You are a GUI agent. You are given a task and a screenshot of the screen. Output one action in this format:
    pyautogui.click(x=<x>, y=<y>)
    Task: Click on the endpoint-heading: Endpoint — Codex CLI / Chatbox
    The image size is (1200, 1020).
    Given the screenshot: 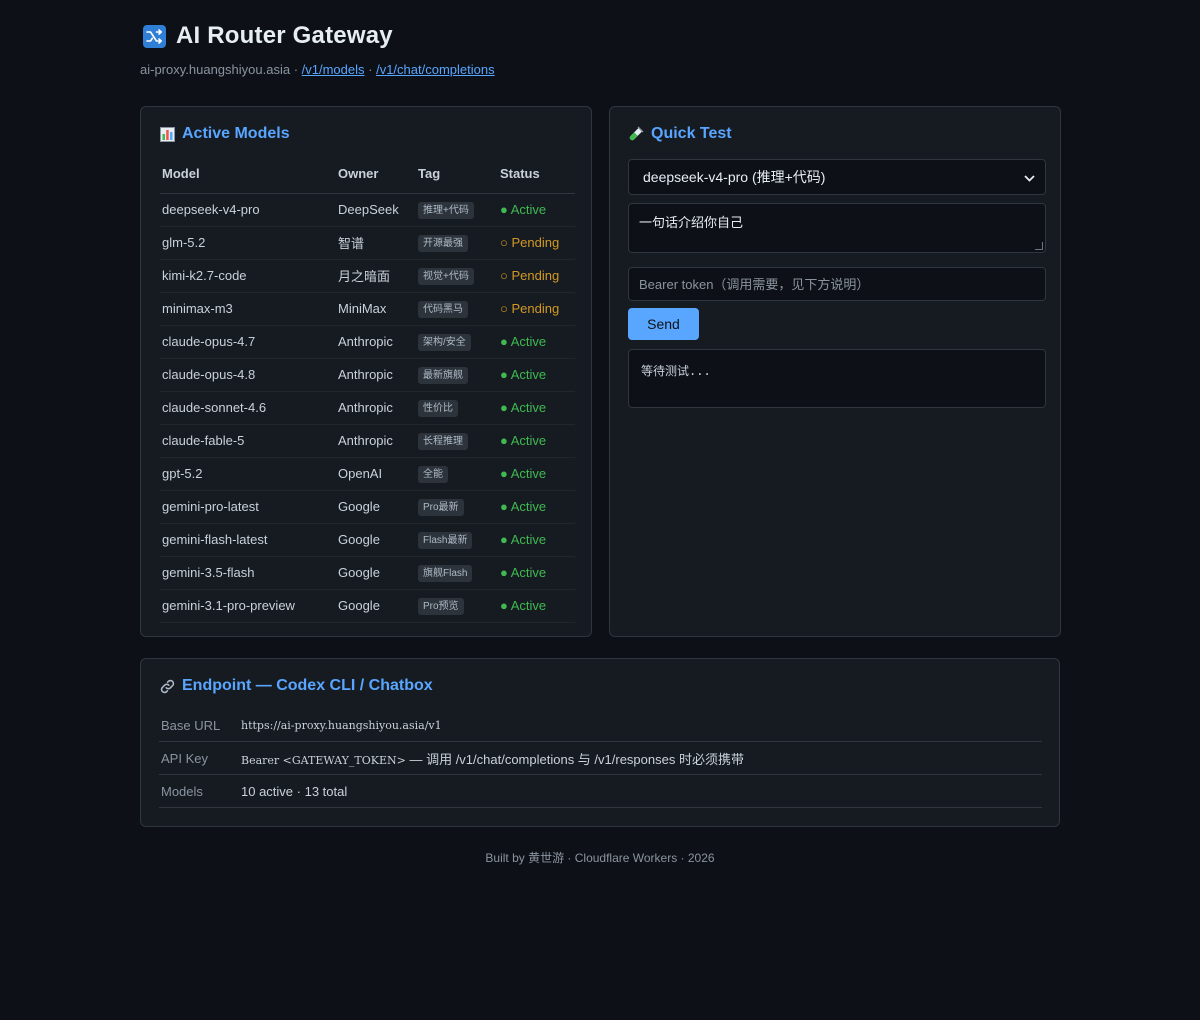 What is the action you would take?
    pyautogui.click(x=307, y=685)
    